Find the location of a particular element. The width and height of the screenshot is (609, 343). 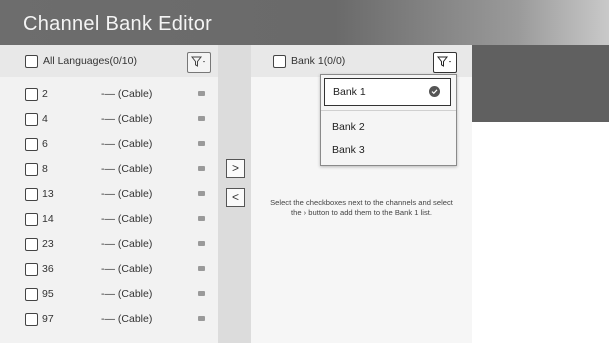

select-all-checkbox is located at coordinates (31, 61).